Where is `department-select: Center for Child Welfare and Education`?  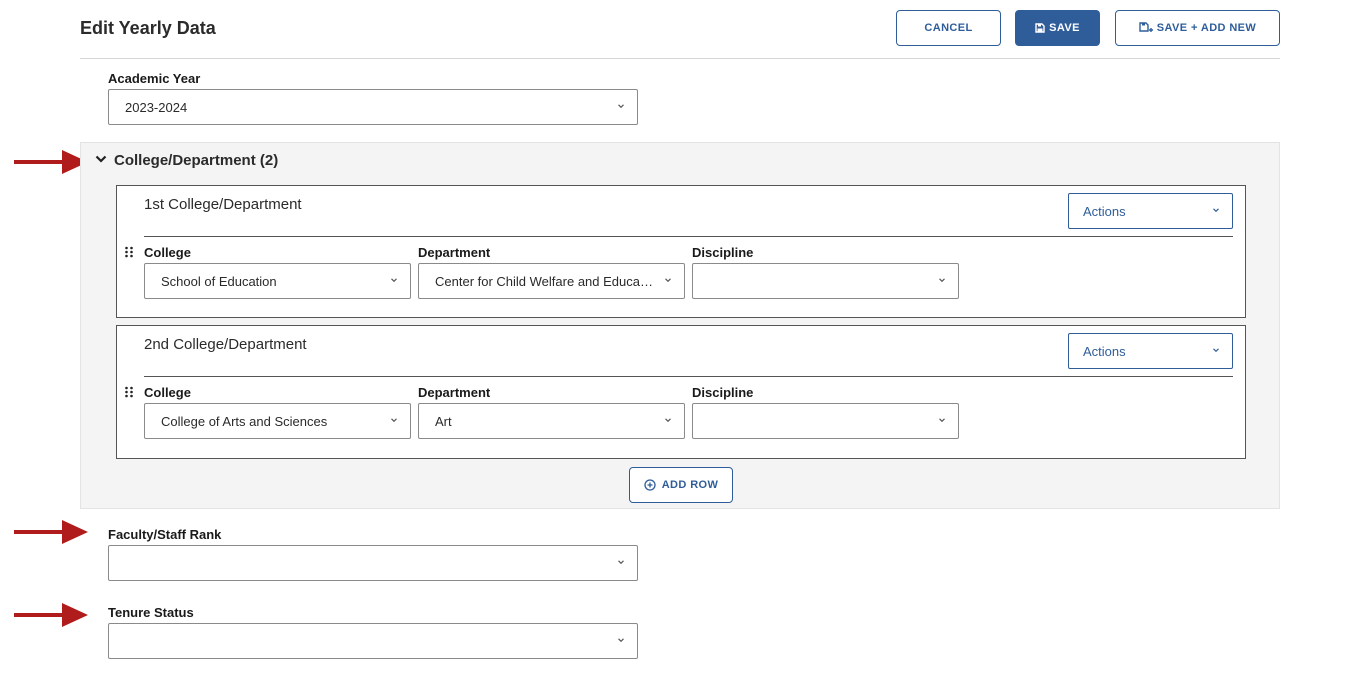 department-select: Center for Child Welfare and Education is located at coordinates (551, 281).